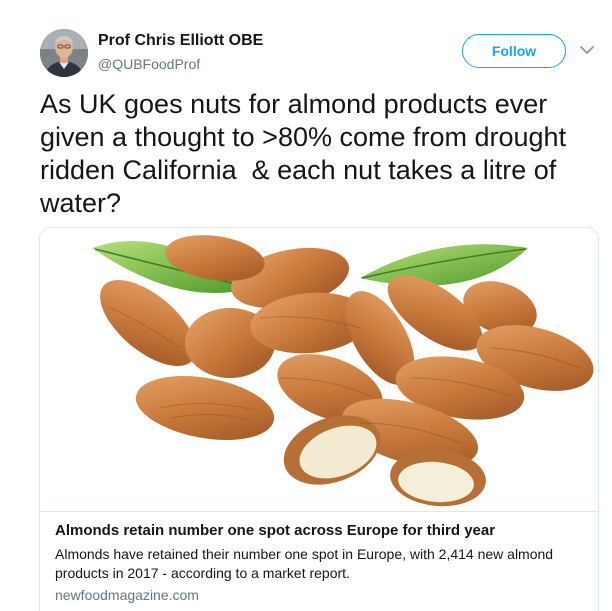 The height and width of the screenshot is (611, 612). I want to click on profile-photo-icon, so click(64, 53).